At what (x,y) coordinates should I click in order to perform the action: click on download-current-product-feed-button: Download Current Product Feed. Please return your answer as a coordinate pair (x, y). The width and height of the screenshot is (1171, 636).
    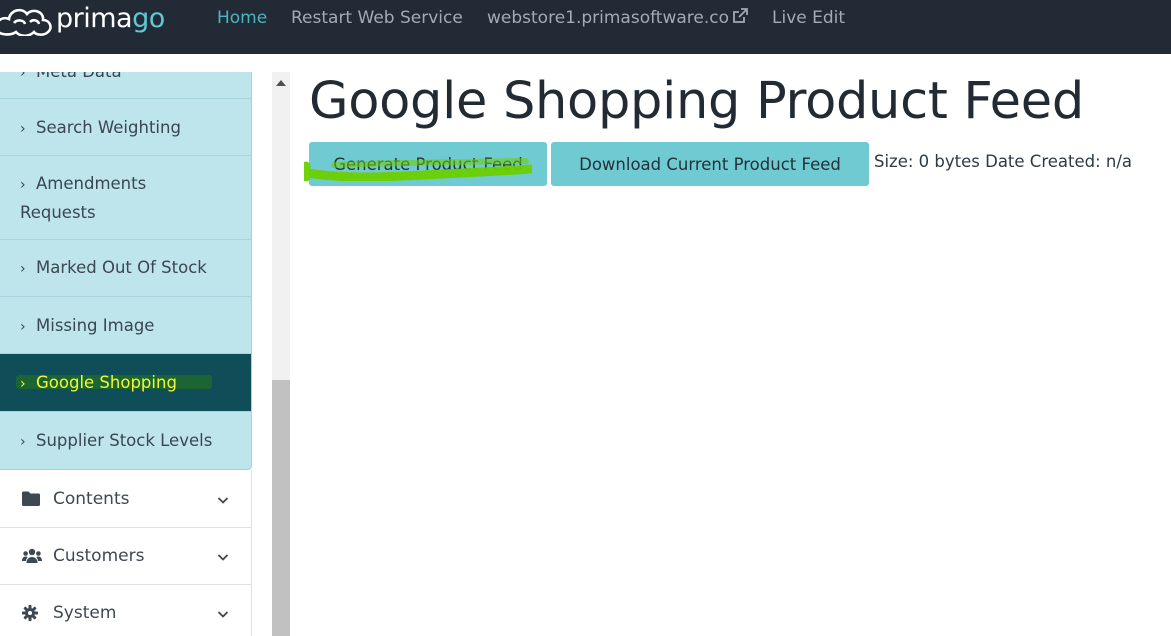
    Looking at the image, I should click on (710, 164).